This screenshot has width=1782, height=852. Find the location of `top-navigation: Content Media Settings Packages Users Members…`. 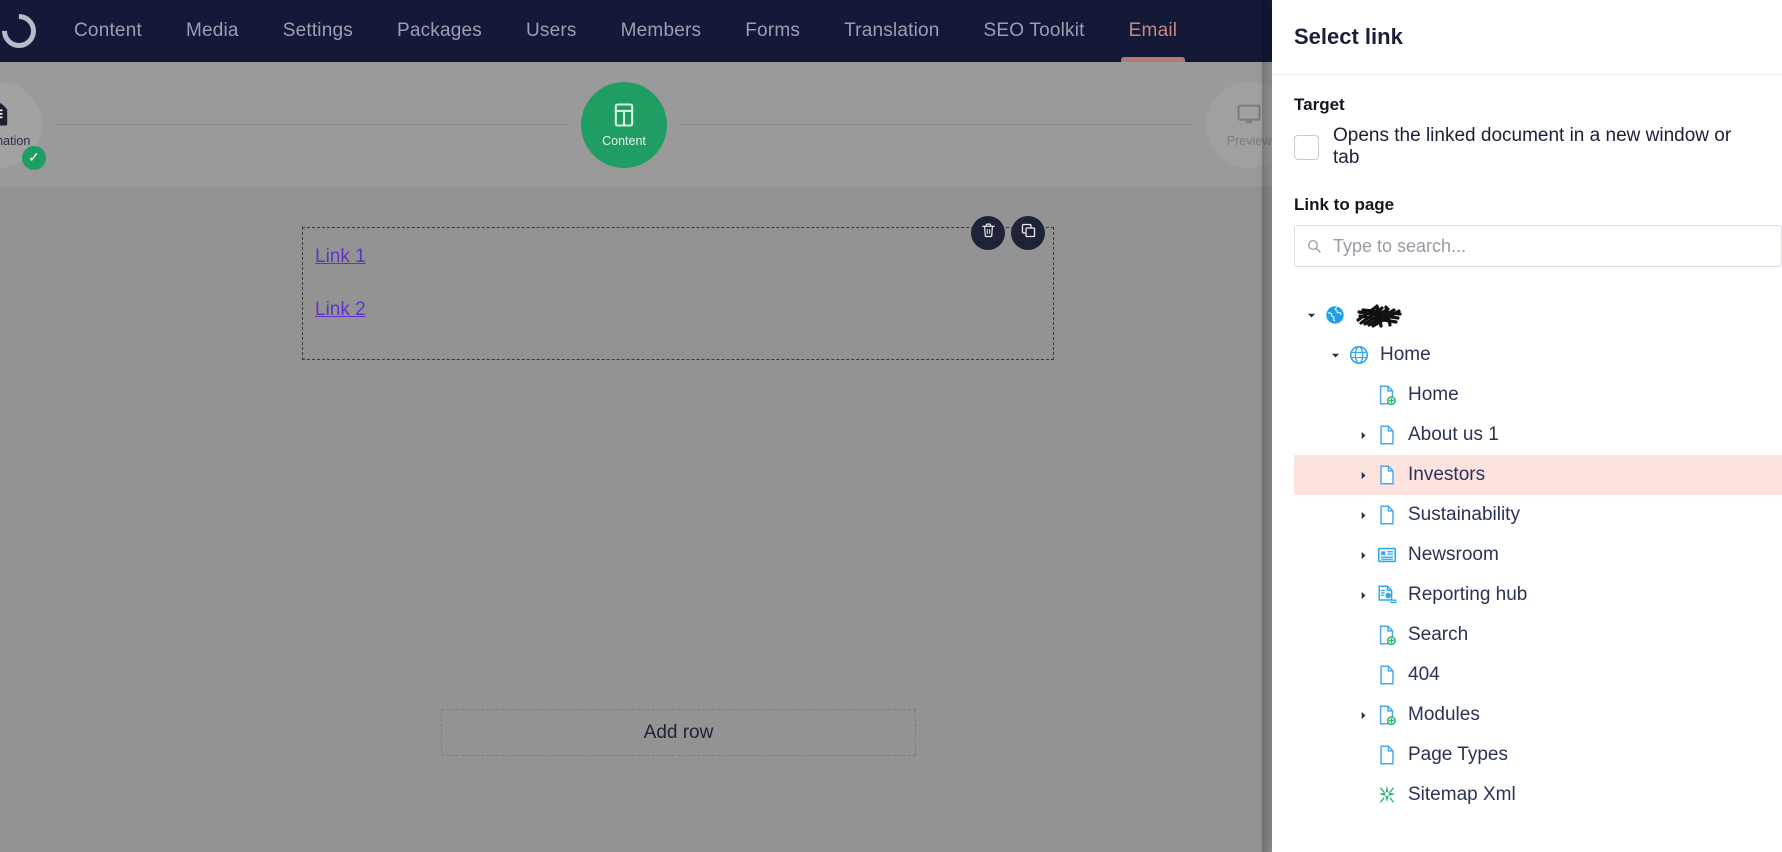

top-navigation: Content Media Settings Packages Users Members… is located at coordinates (636, 31).